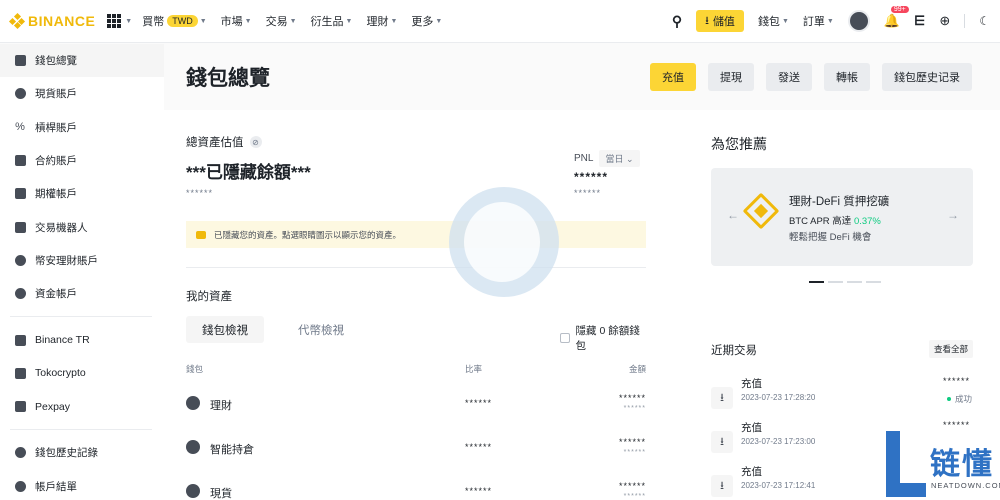 This screenshot has height=500, width=1000. Describe the element at coordinates (896, 17) in the screenshot. I see `notification-bell-icon: 🔔 99+` at that location.